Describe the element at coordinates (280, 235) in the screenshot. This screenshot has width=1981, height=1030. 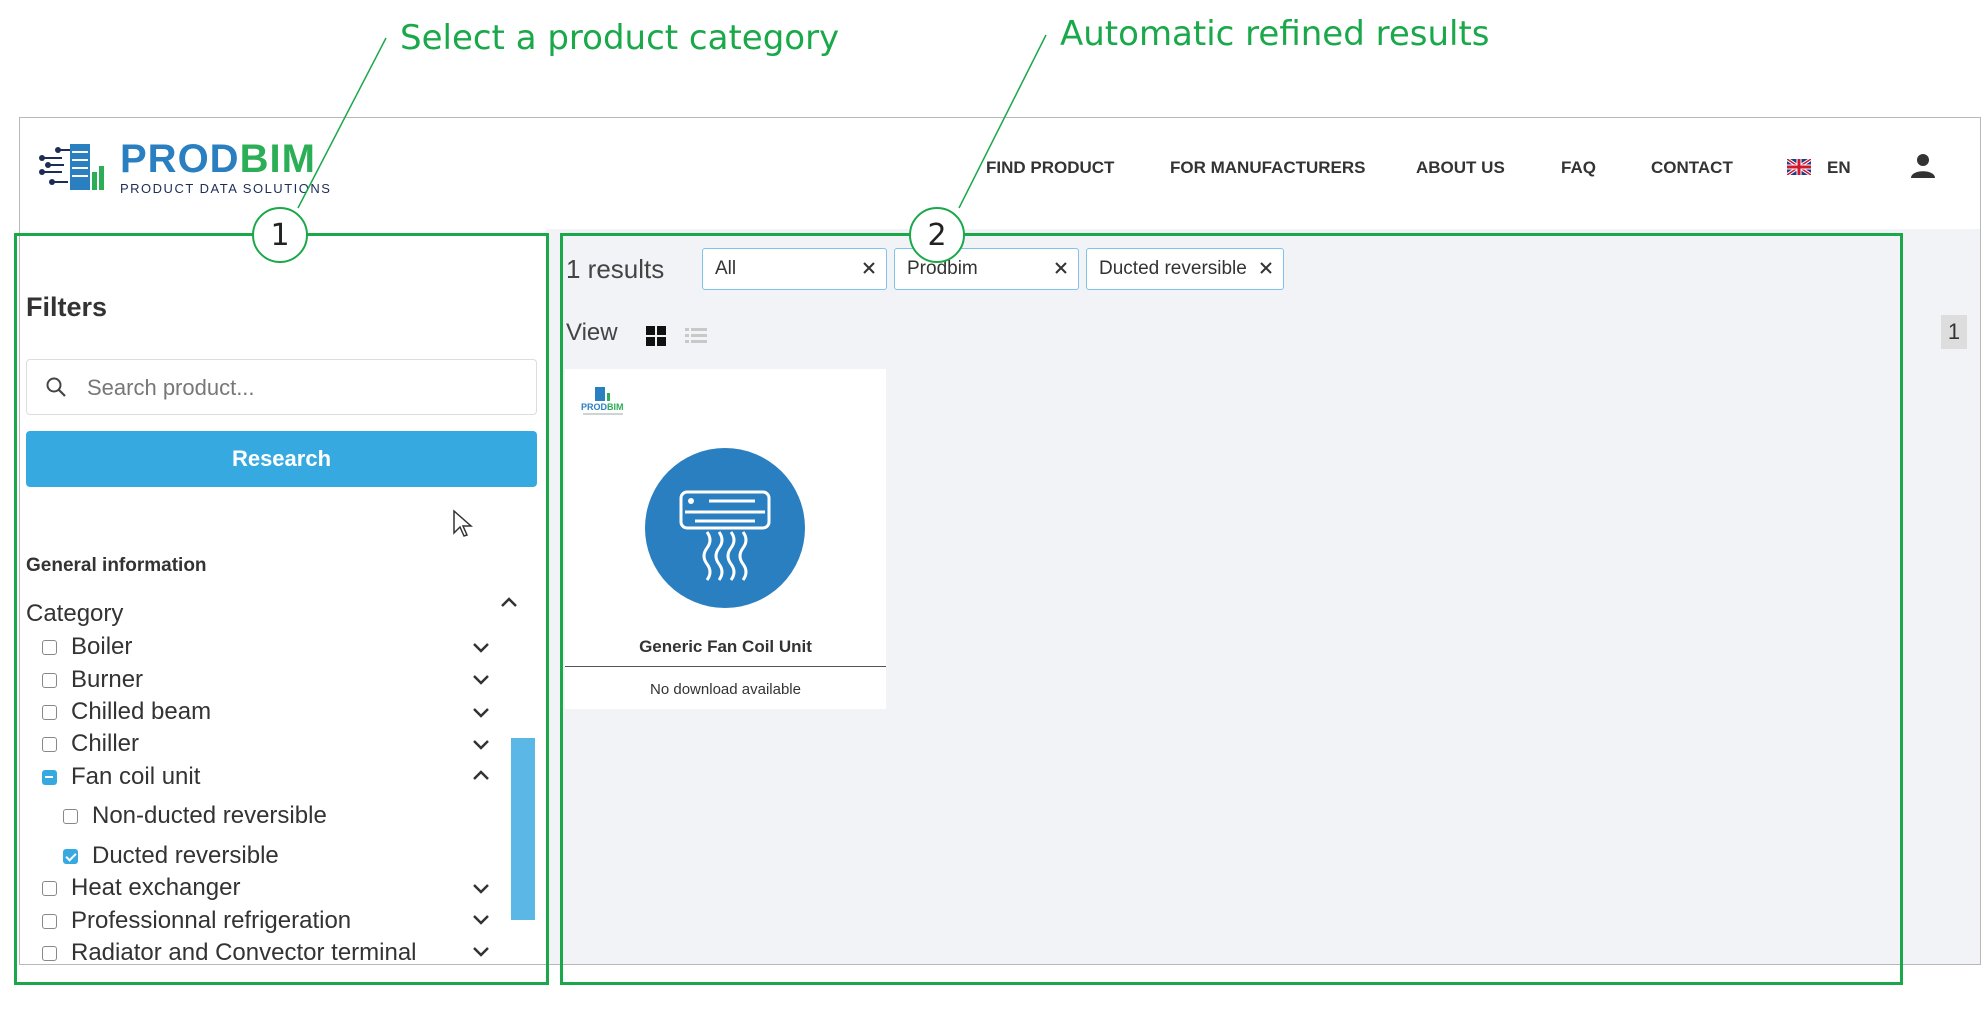
I see `annotation-marker-1: 1` at that location.